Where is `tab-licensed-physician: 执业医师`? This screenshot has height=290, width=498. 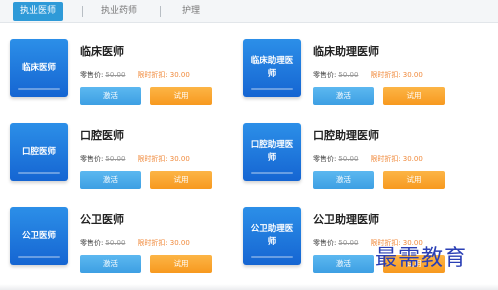
tab-licensed-physician: 执业医师 is located at coordinates (38, 11).